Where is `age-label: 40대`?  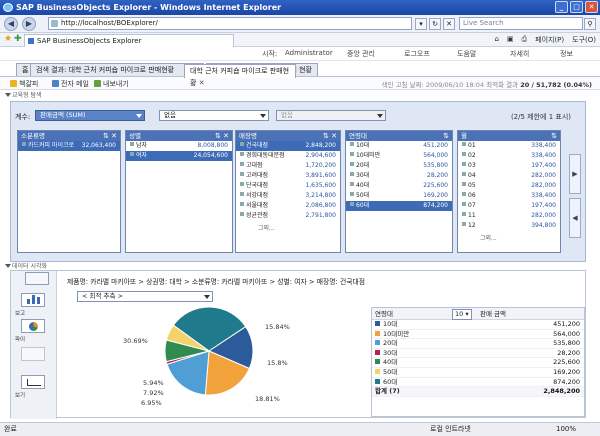
age-label: 40대 is located at coordinates (390, 362).